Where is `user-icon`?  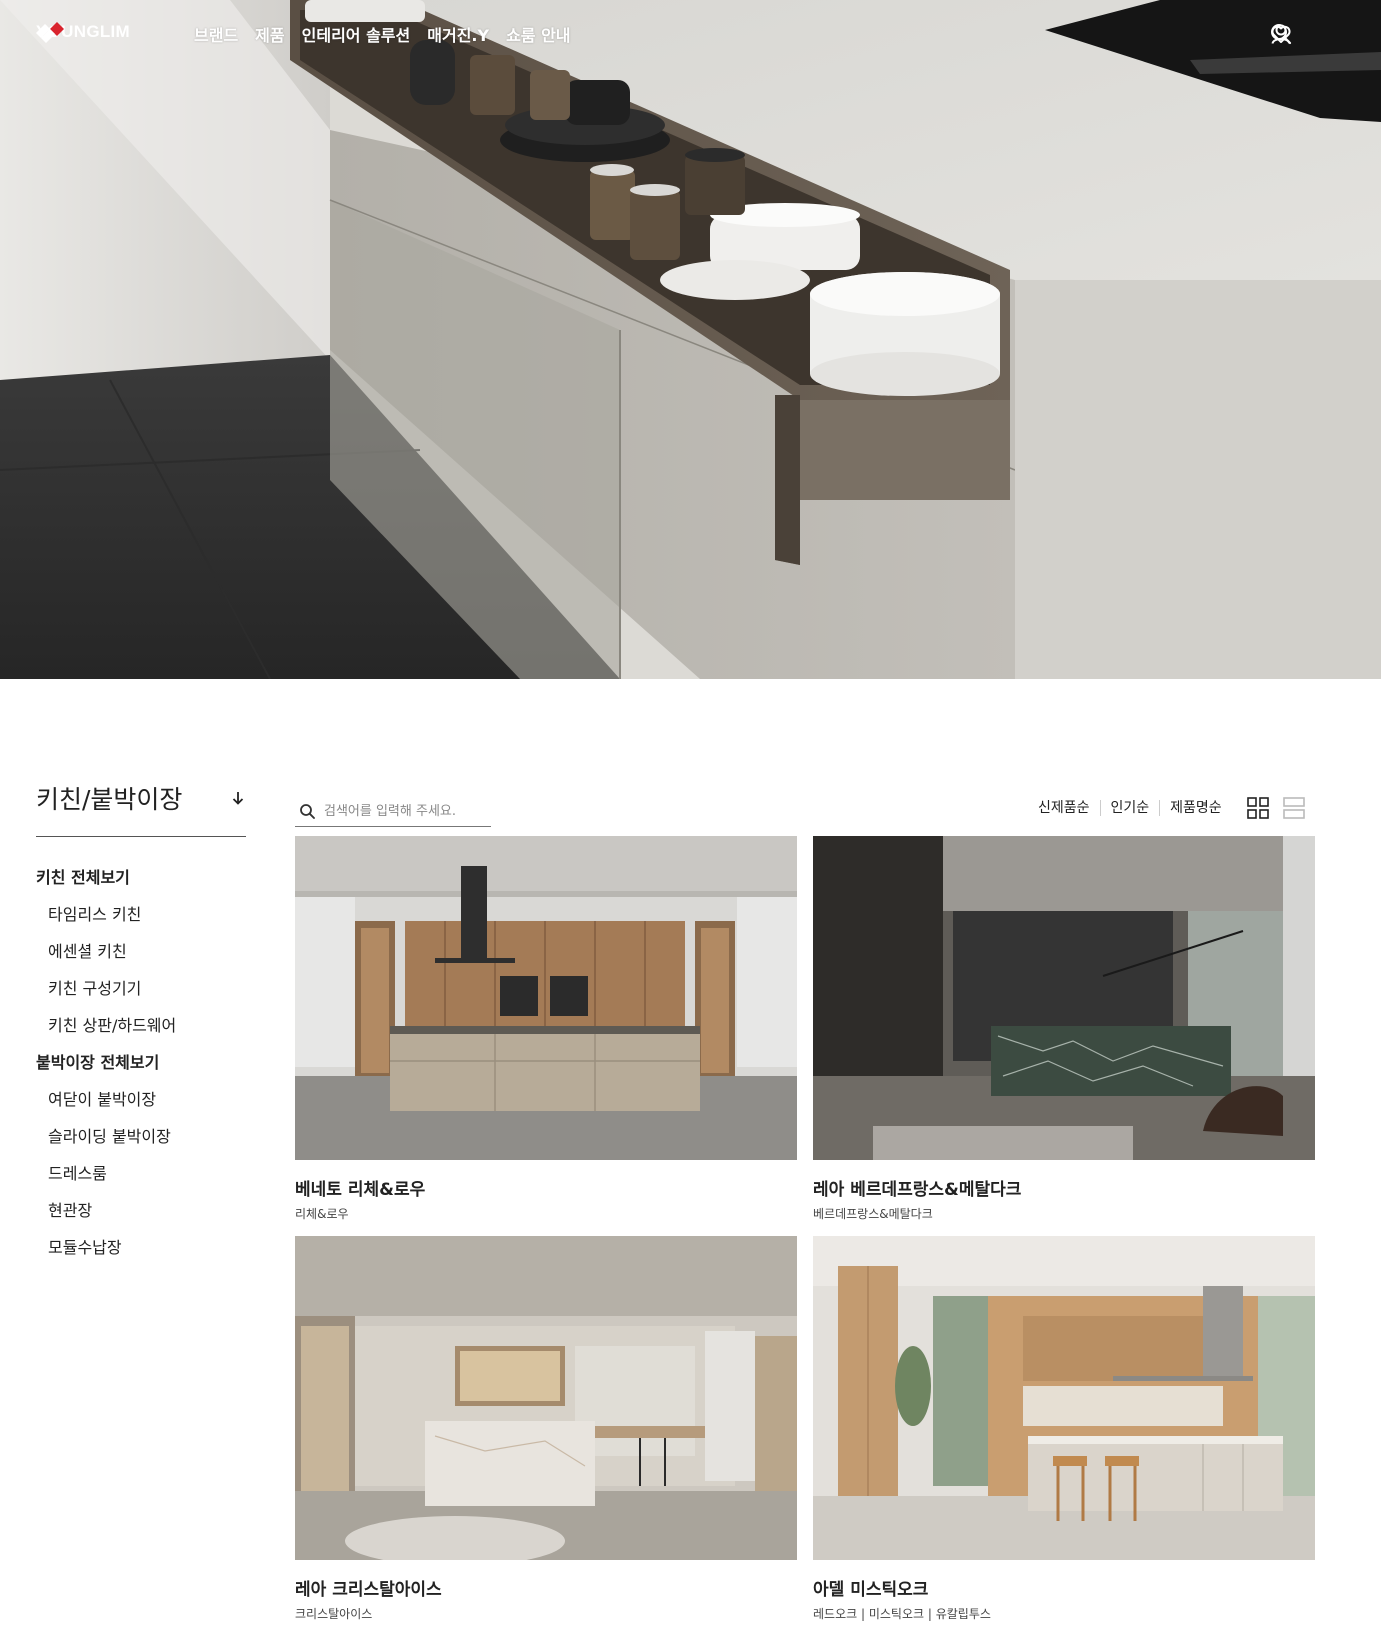 user-icon is located at coordinates (1281, 34).